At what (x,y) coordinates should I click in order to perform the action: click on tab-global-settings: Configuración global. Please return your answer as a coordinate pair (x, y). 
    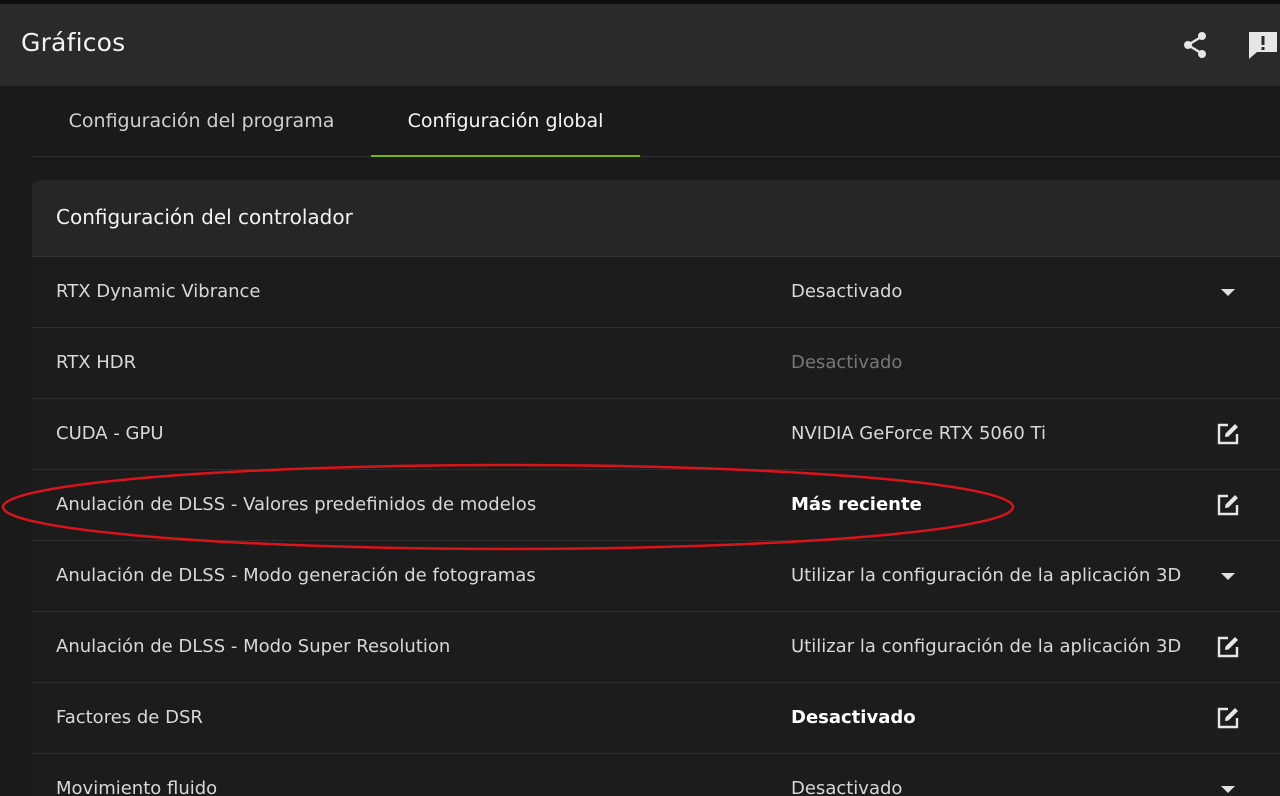
    Looking at the image, I should click on (505, 121).